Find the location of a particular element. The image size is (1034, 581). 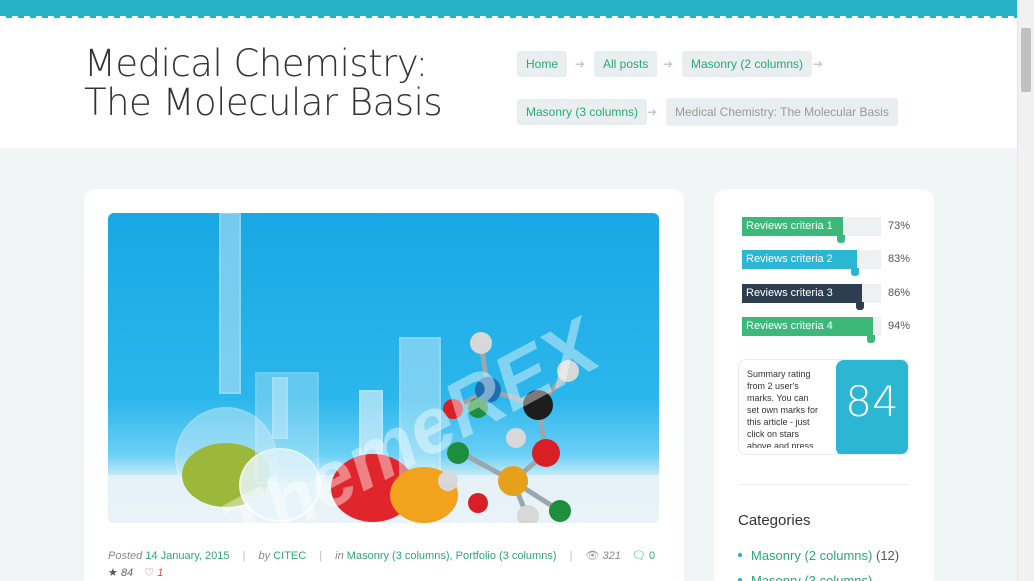

summary-score: 84 is located at coordinates (872, 407).